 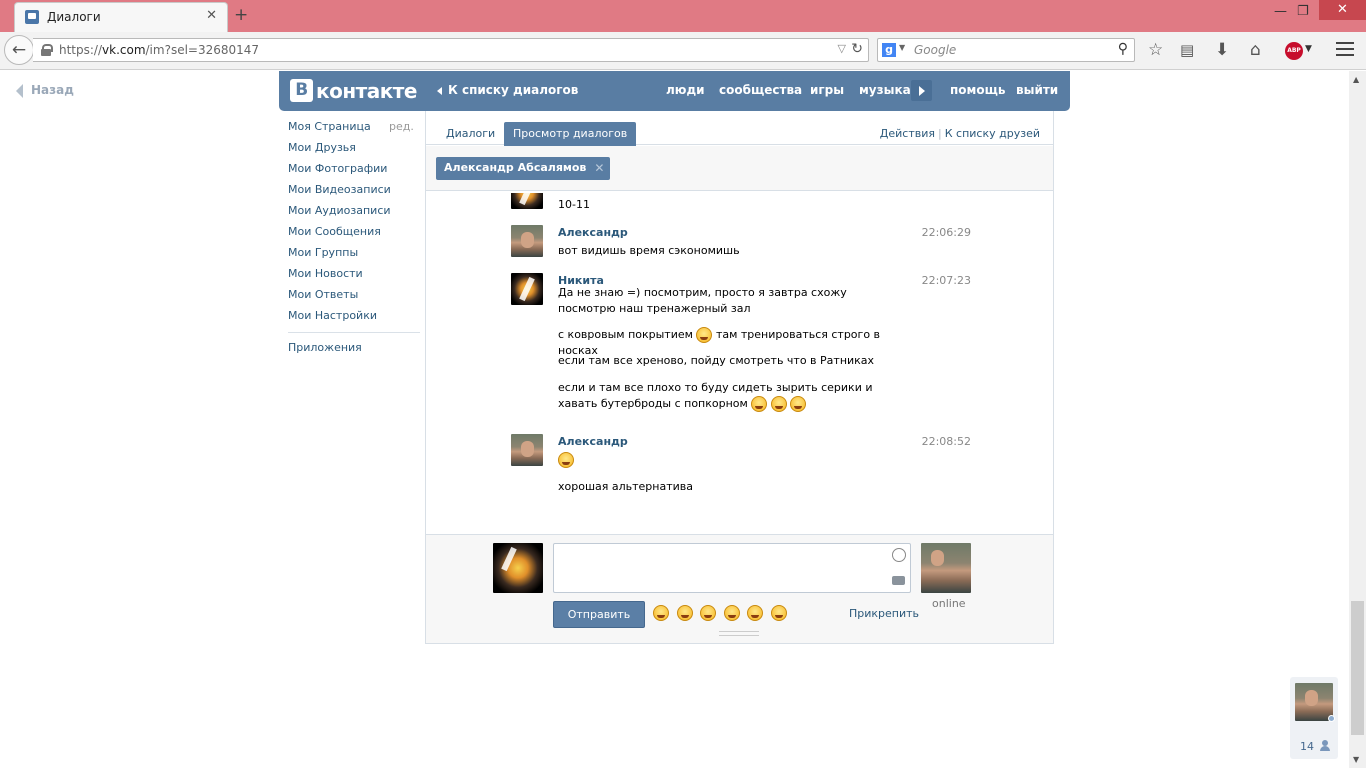 What do you see at coordinates (885, 90) in the screenshot?
I see `nav-music: музыка` at bounding box center [885, 90].